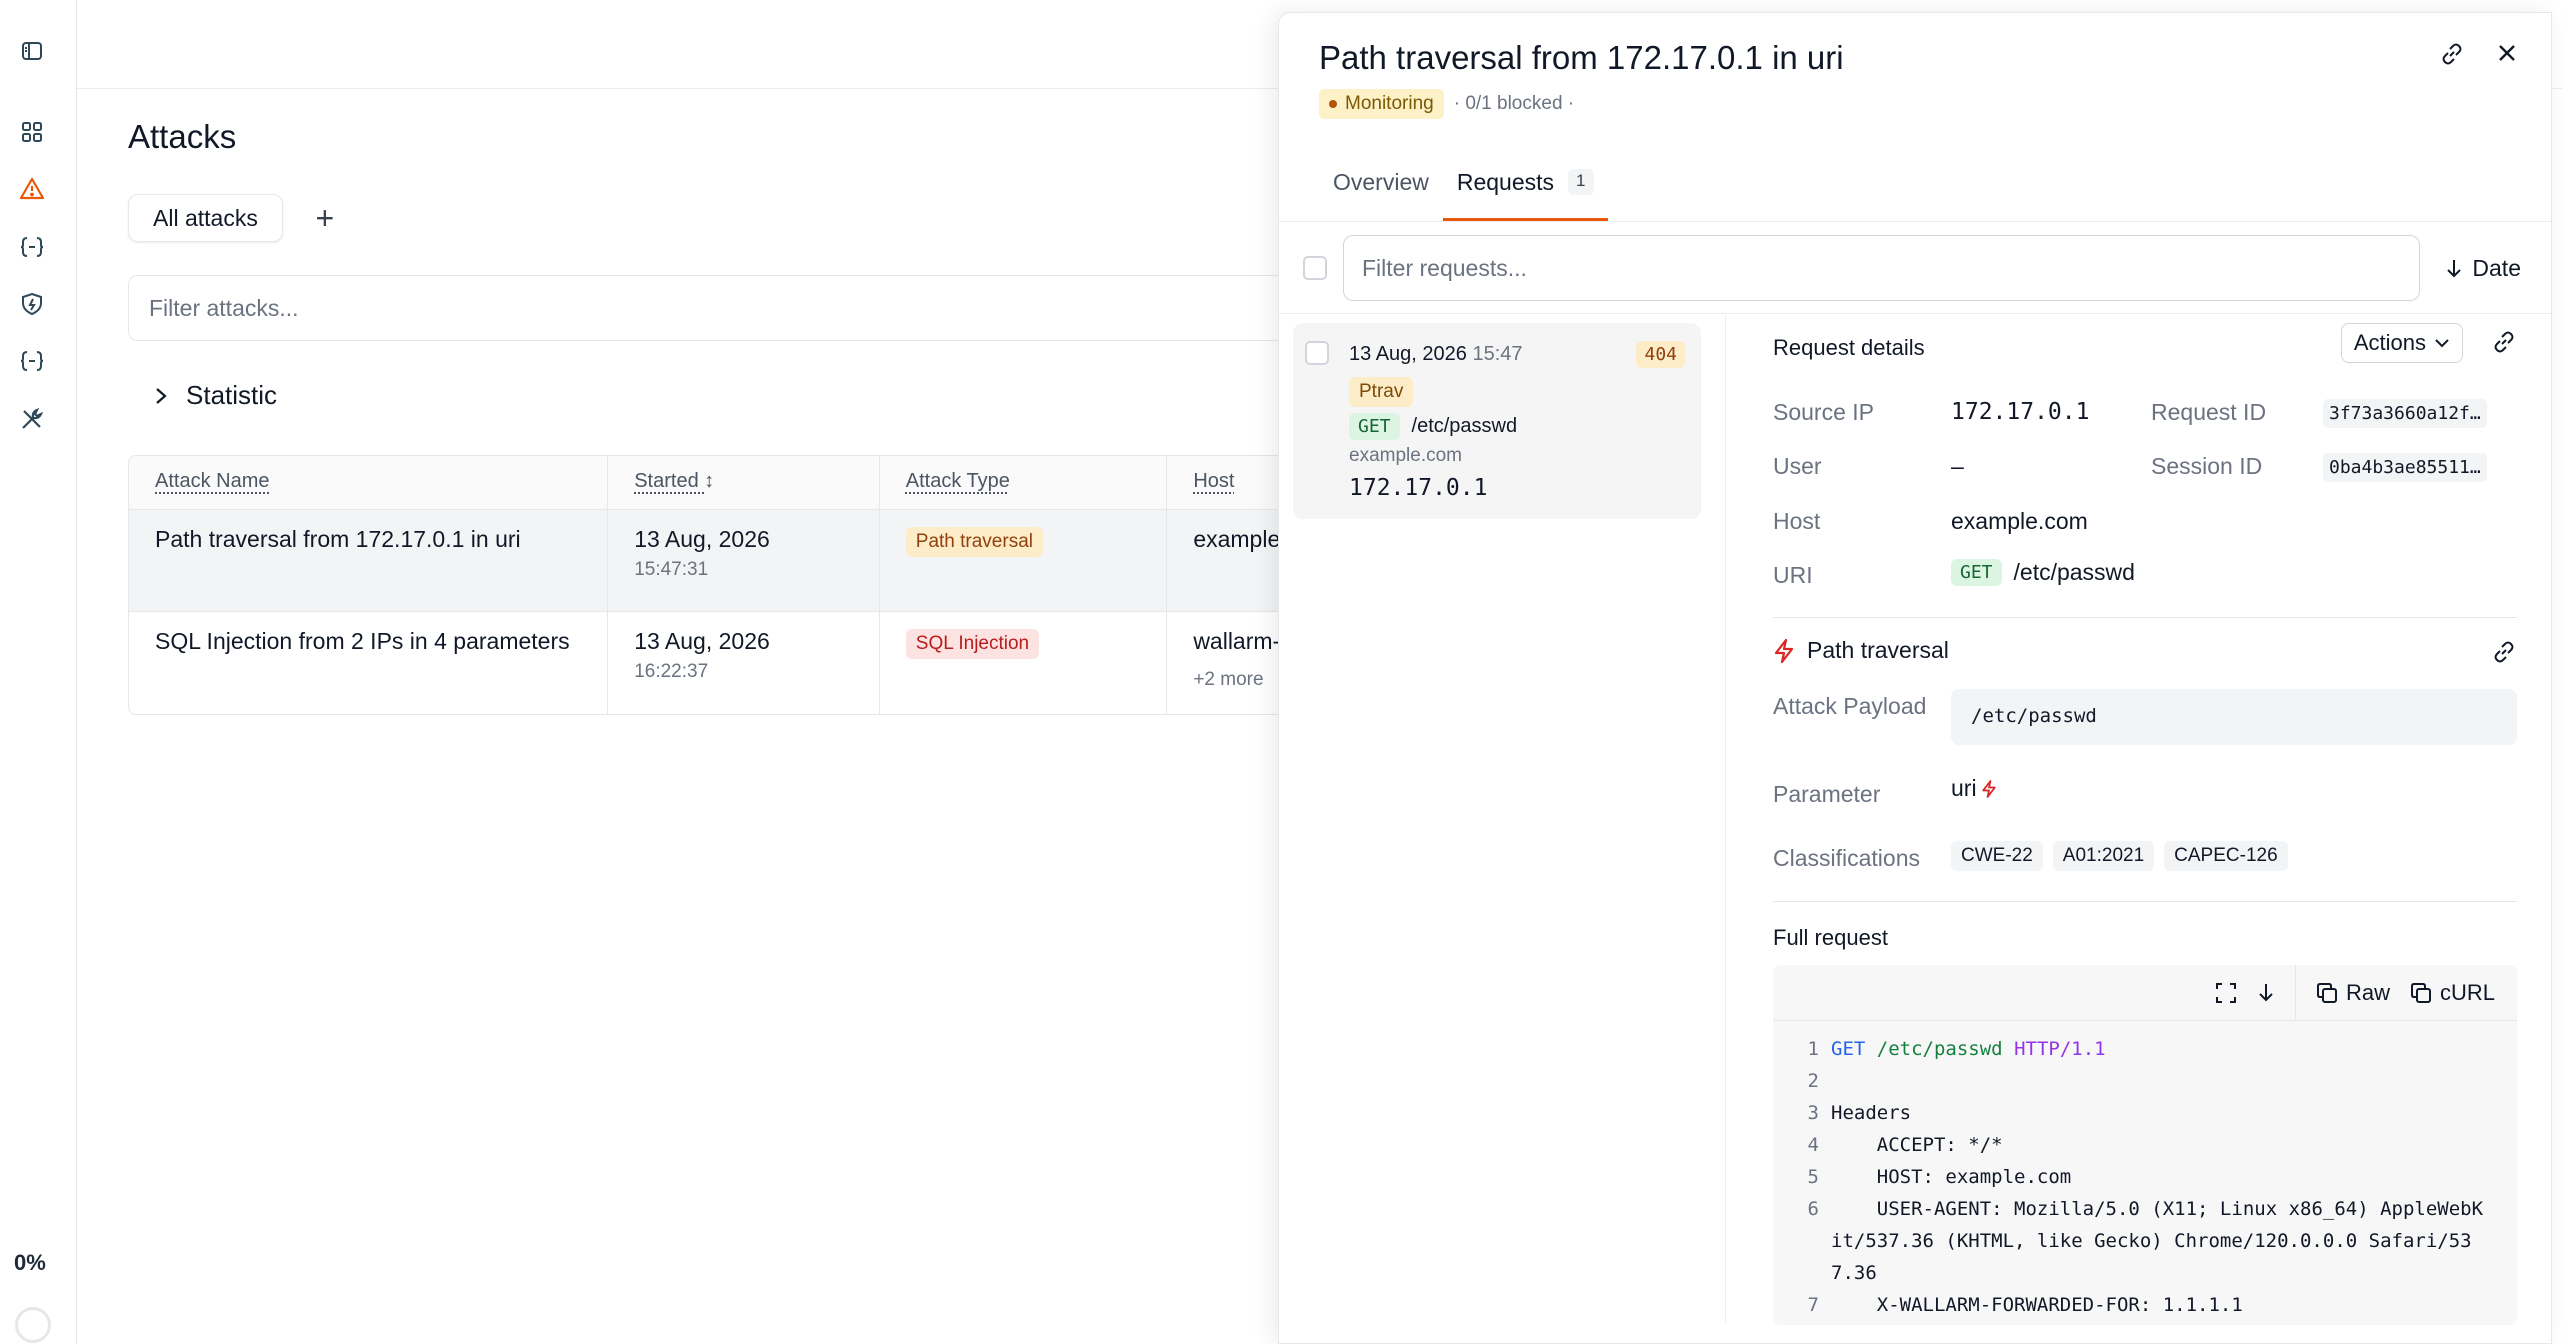 This screenshot has height=1344, width=2562. I want to click on raw-label: Raw, so click(2367, 992).